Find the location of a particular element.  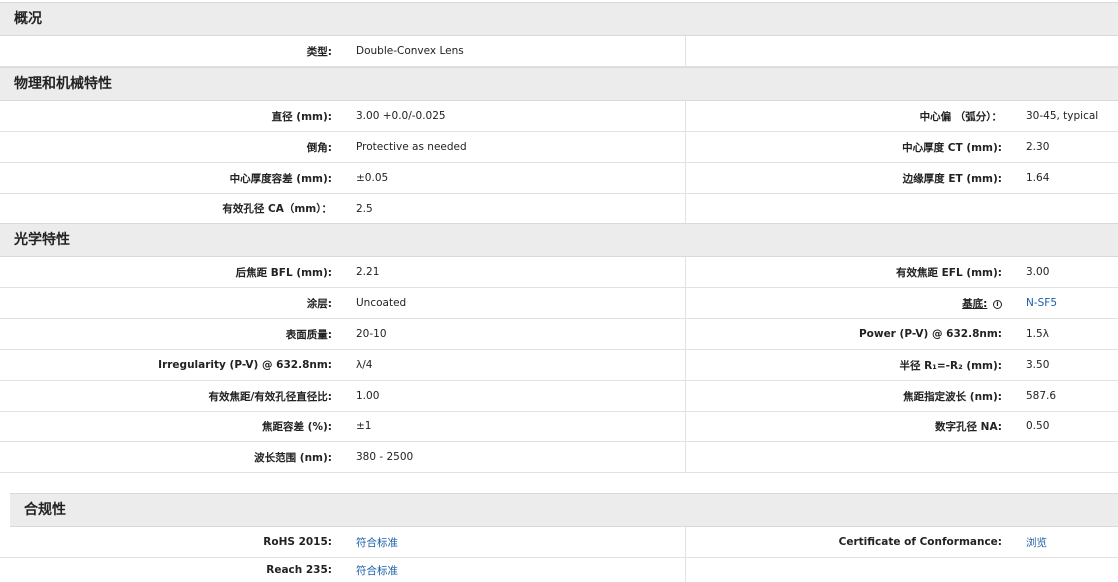

spec-label: 涂层: is located at coordinates (319, 303).